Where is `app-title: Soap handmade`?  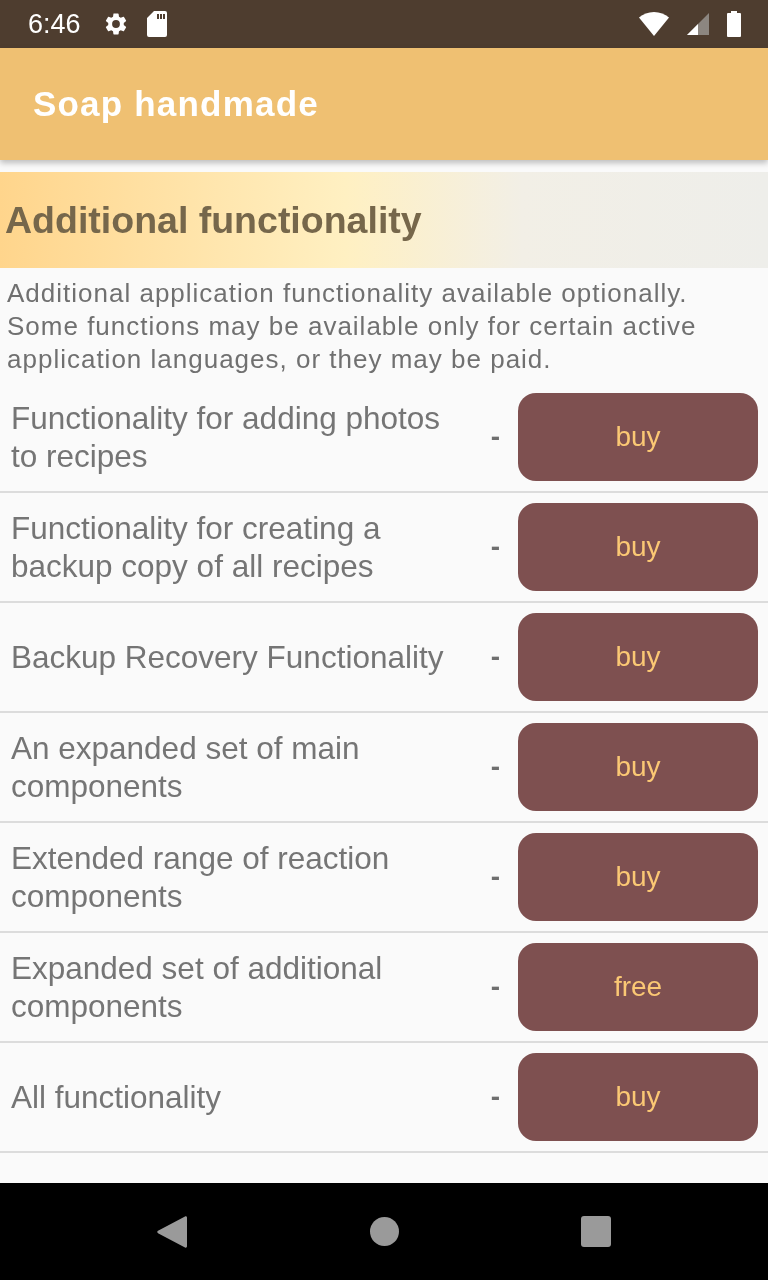 app-title: Soap handmade is located at coordinates (176, 104).